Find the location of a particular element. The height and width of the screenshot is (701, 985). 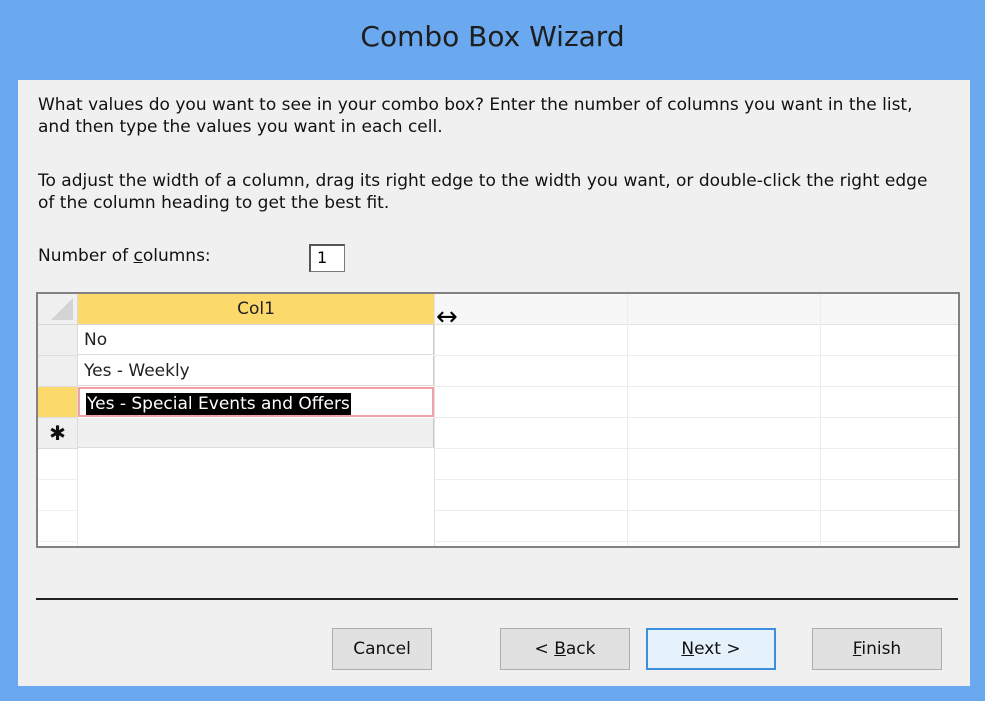

selected-cell-text: Yes - Special Events and Offers is located at coordinates (218, 404).